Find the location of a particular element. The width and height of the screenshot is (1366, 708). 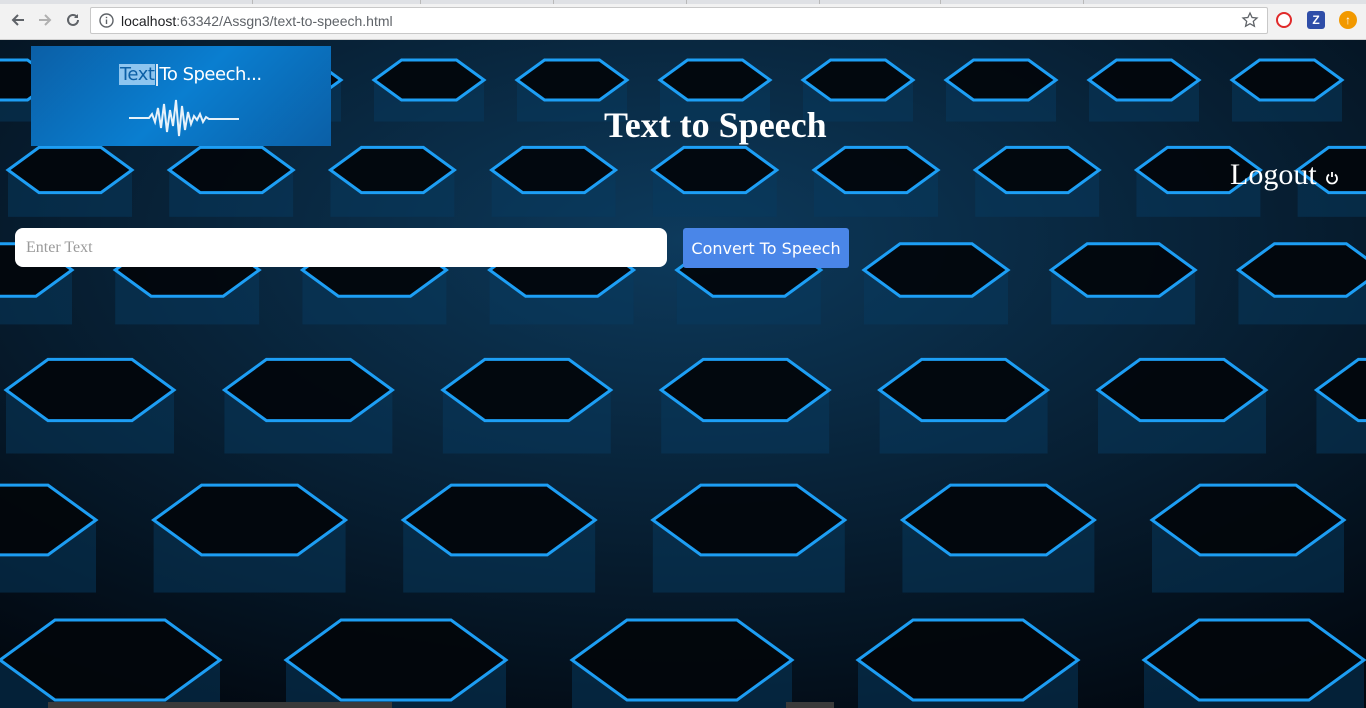

forward-button is located at coordinates (45, 20).